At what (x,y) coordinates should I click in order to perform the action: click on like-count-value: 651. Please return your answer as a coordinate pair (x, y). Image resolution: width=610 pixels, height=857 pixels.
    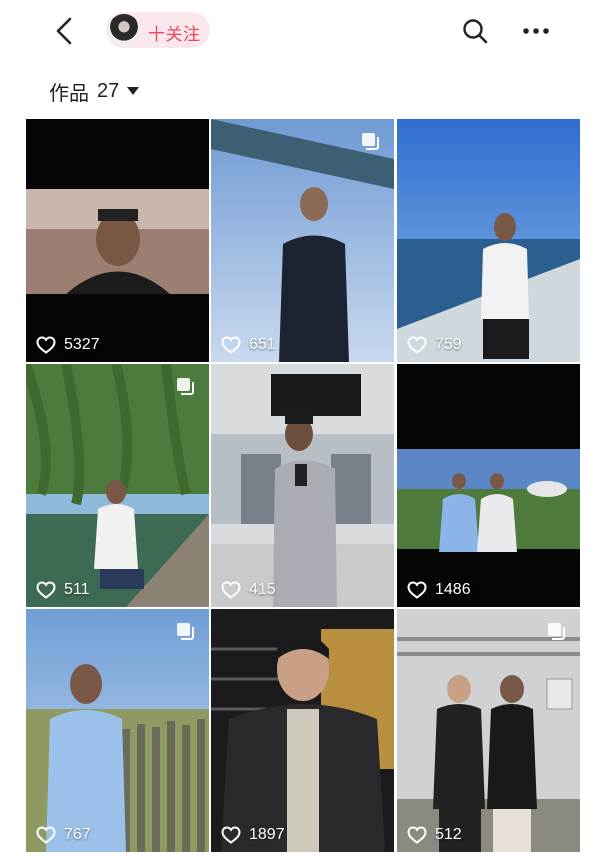
    Looking at the image, I should click on (262, 344).